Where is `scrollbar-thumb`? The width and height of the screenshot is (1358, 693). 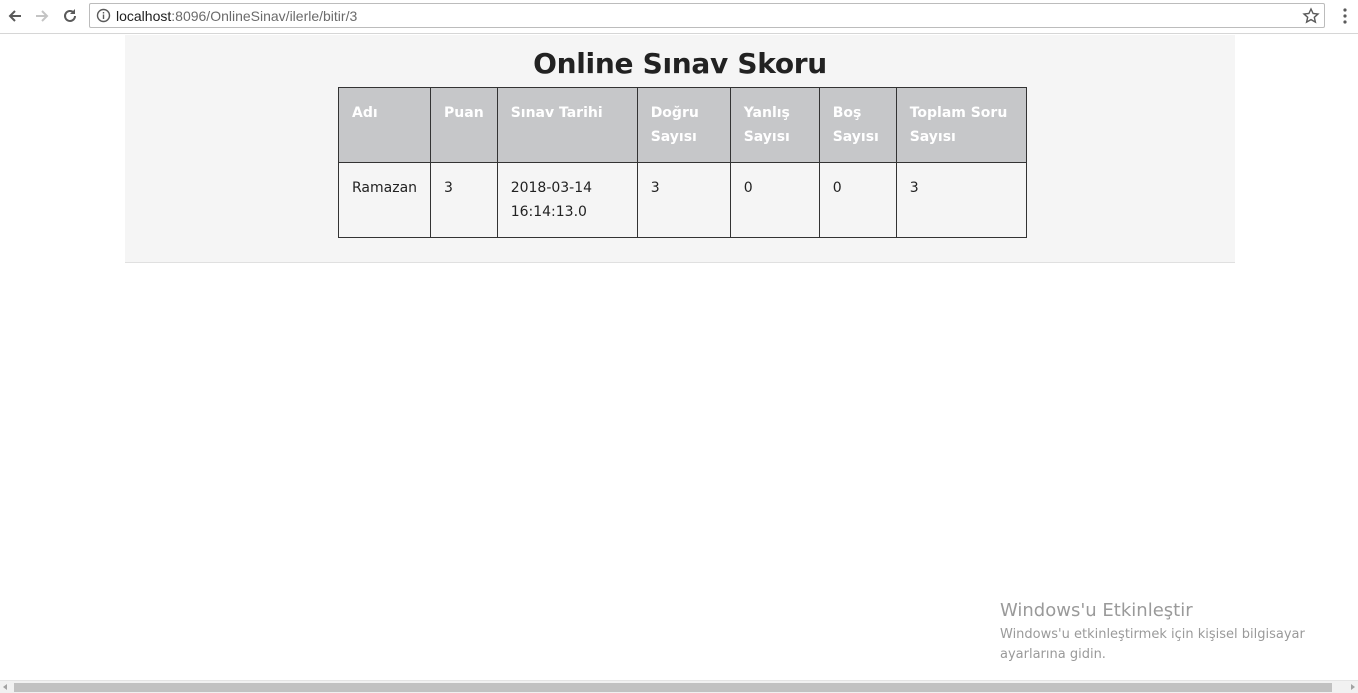
scrollbar-thumb is located at coordinates (673, 687).